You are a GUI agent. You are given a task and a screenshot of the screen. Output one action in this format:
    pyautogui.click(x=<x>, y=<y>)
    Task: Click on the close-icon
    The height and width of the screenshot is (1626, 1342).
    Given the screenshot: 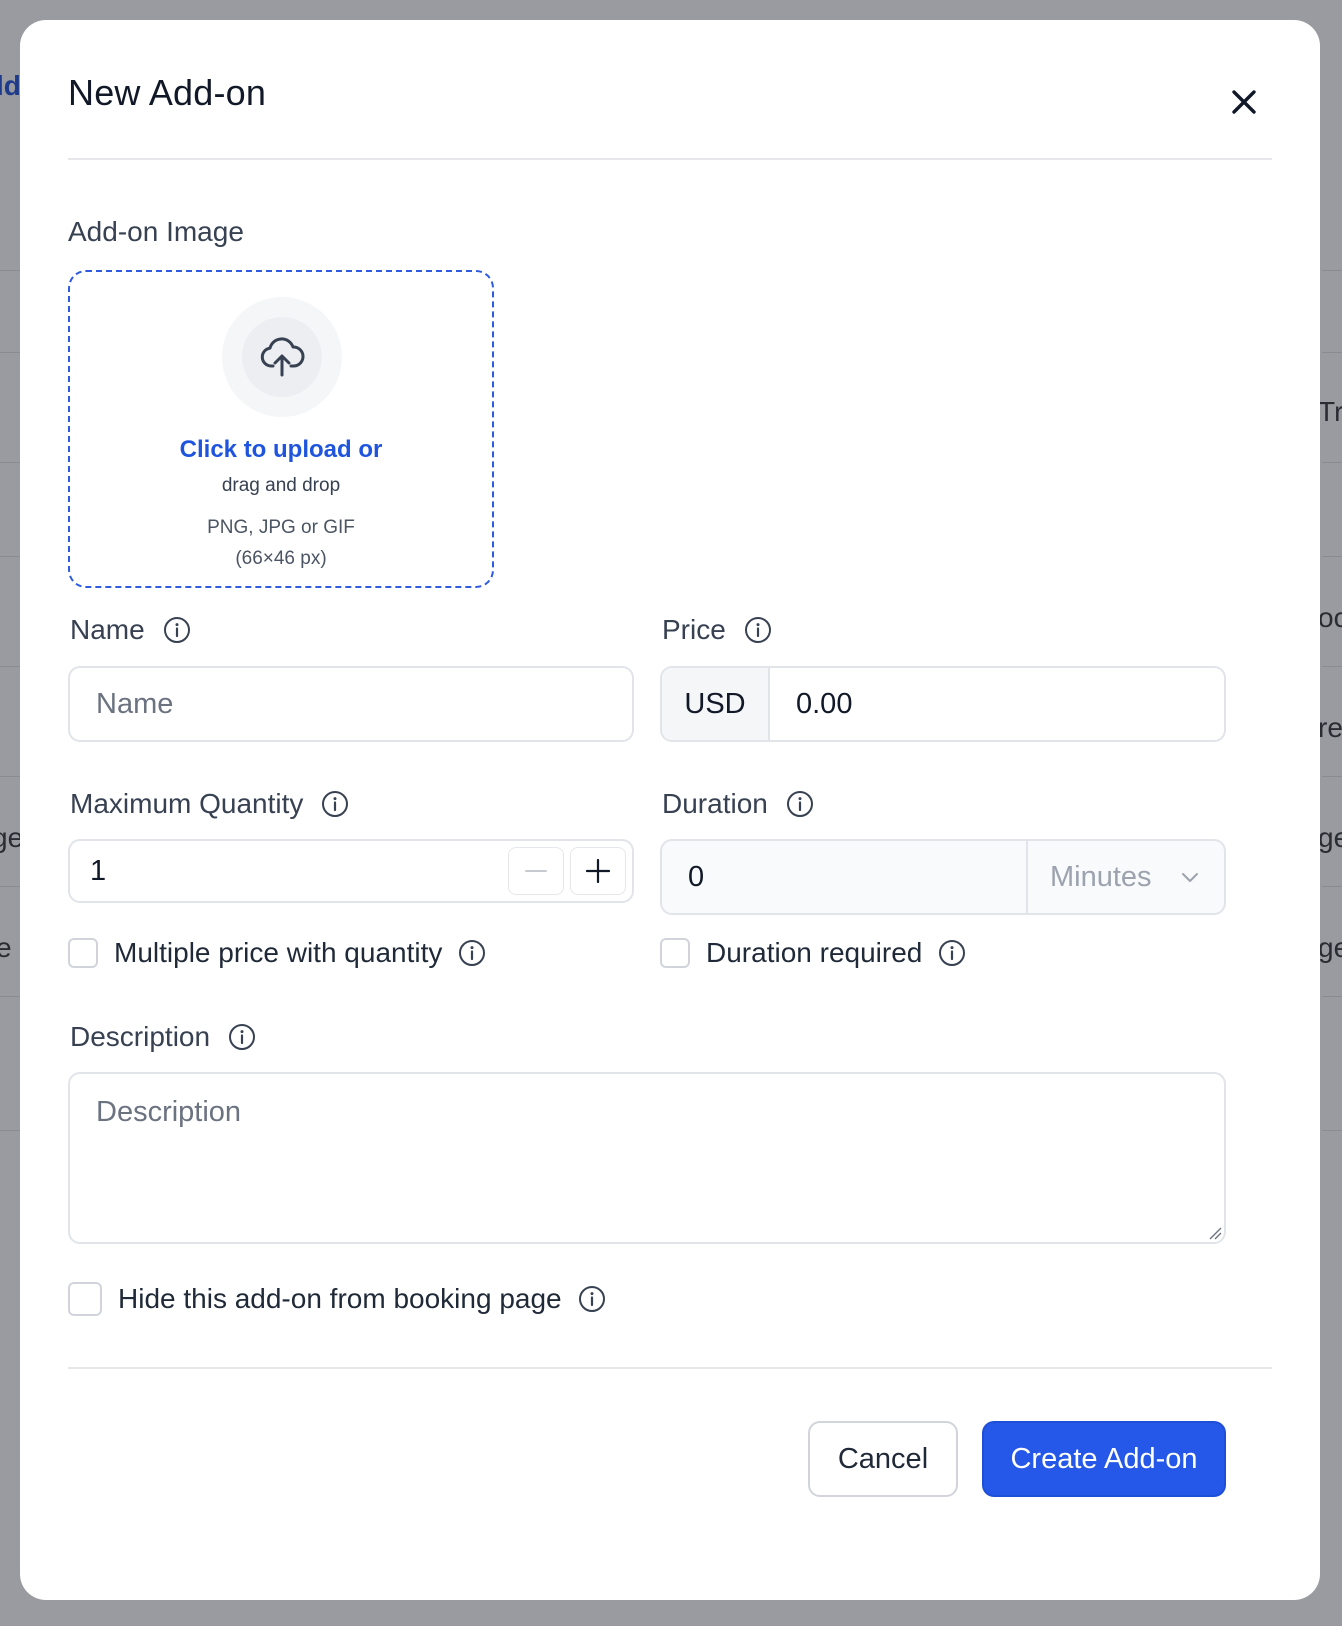 What is the action you would take?
    pyautogui.click(x=1244, y=102)
    